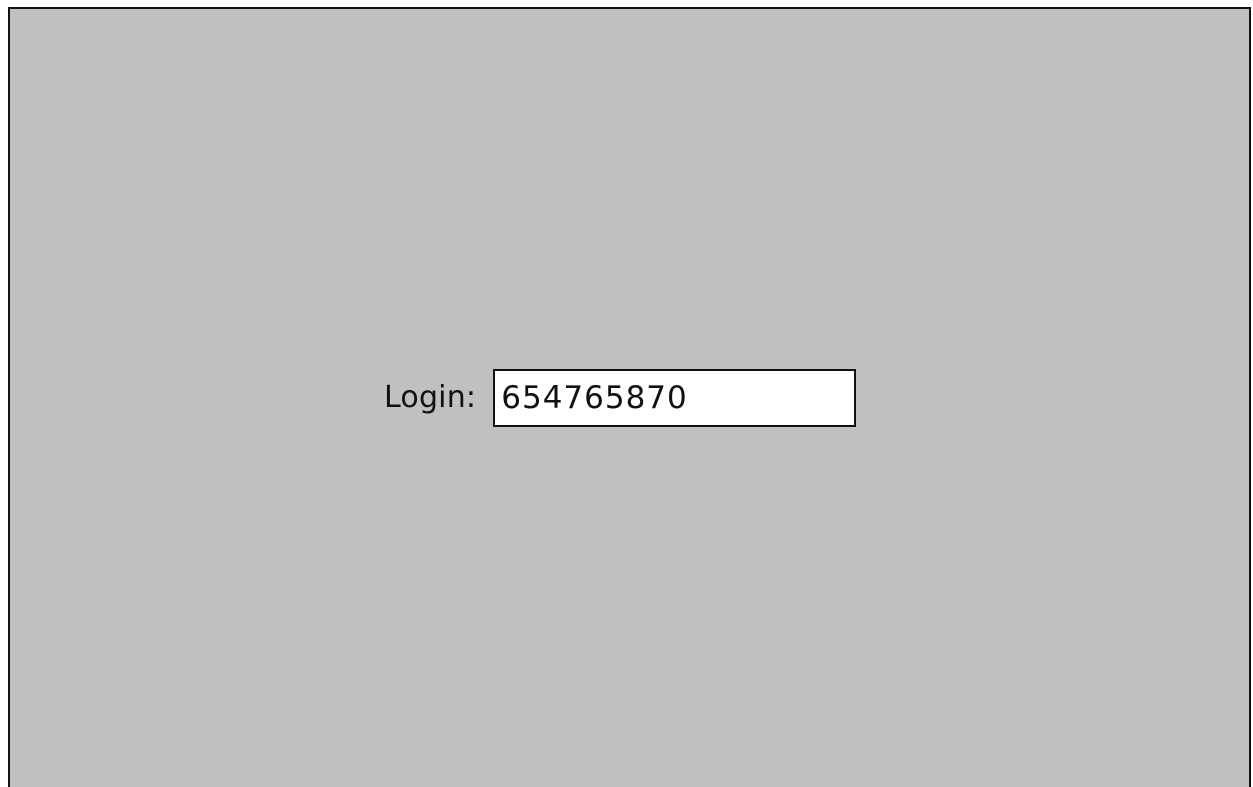 The height and width of the screenshot is (787, 1253). What do you see at coordinates (430, 397) in the screenshot?
I see `login-label: Login:` at bounding box center [430, 397].